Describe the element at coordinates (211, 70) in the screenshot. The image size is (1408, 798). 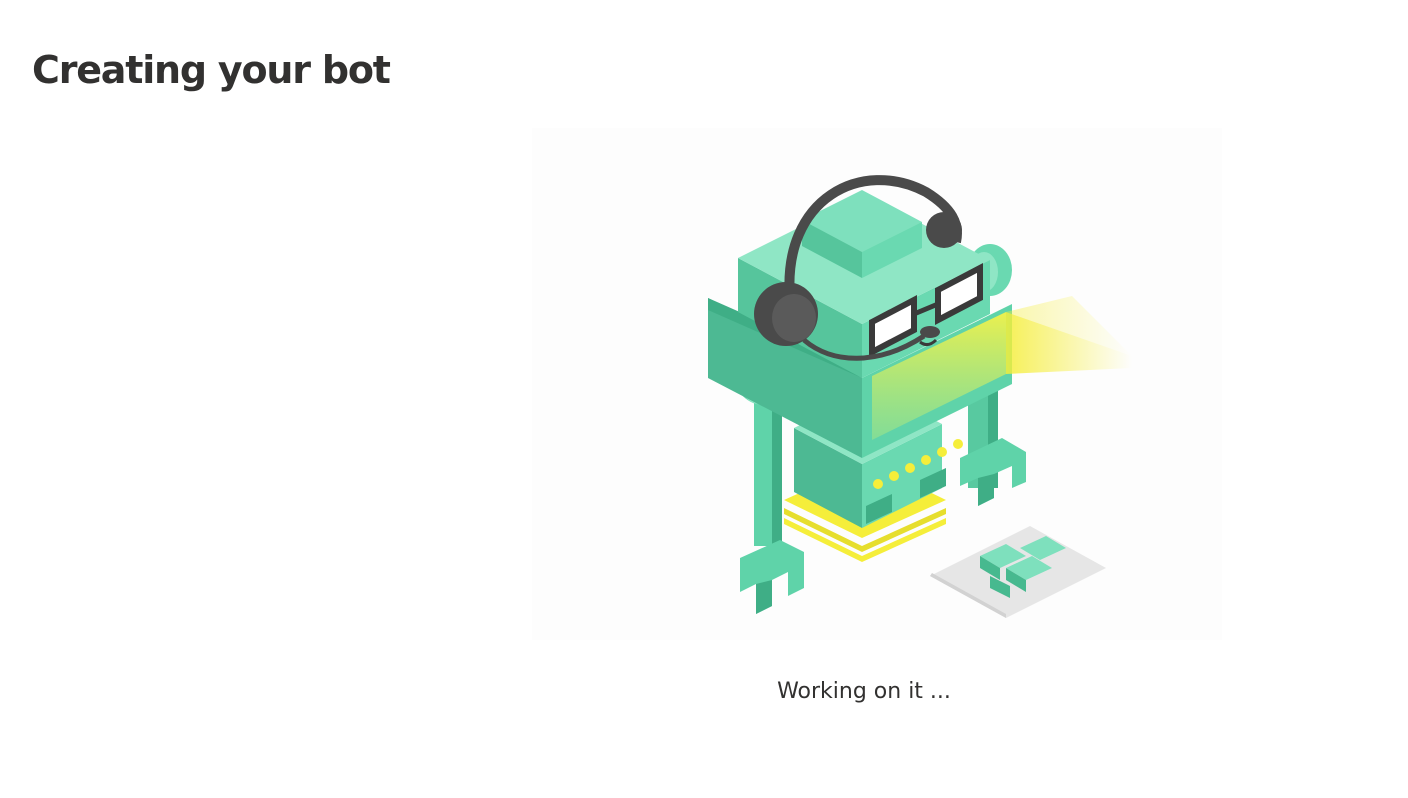
I see `page-title: Creating your bot` at that location.